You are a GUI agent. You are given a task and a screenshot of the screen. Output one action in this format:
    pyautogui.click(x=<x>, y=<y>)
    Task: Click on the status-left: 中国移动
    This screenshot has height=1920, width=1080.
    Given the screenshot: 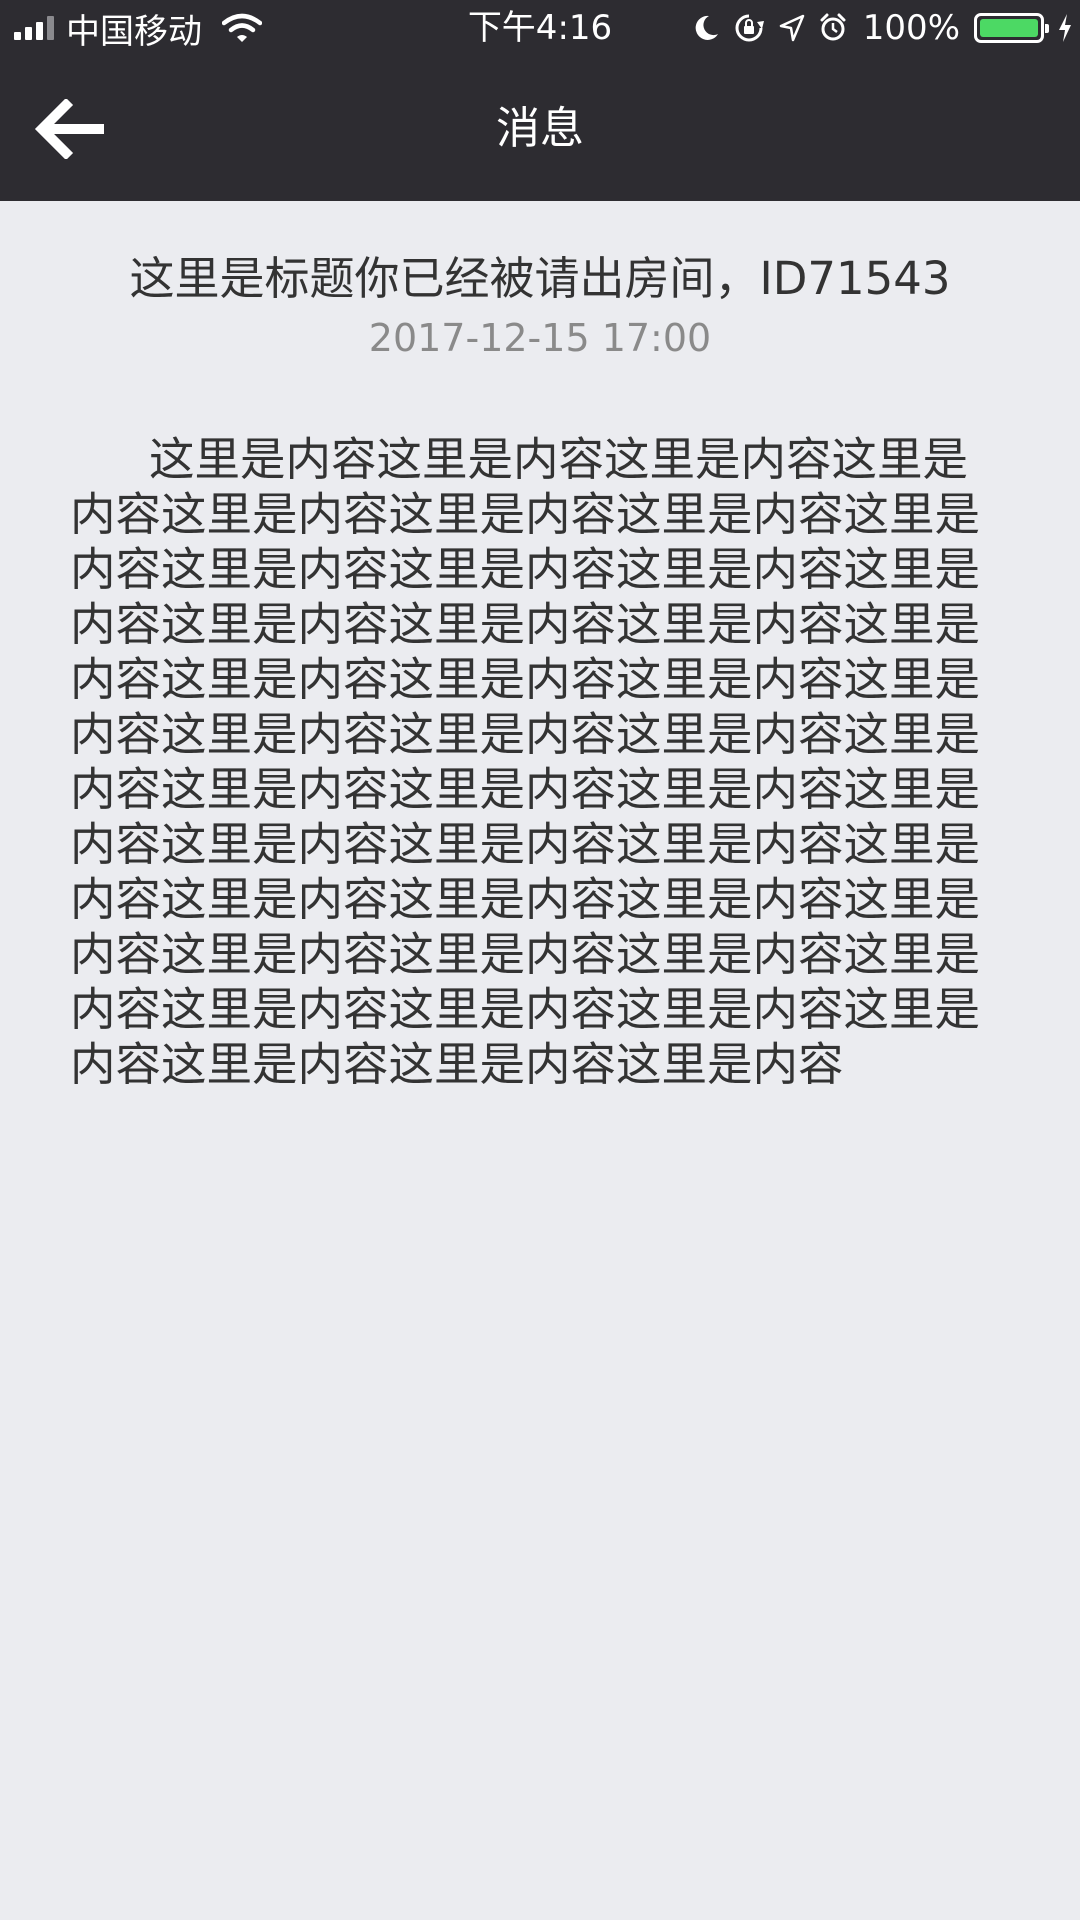 What is the action you would take?
    pyautogui.click(x=138, y=29)
    